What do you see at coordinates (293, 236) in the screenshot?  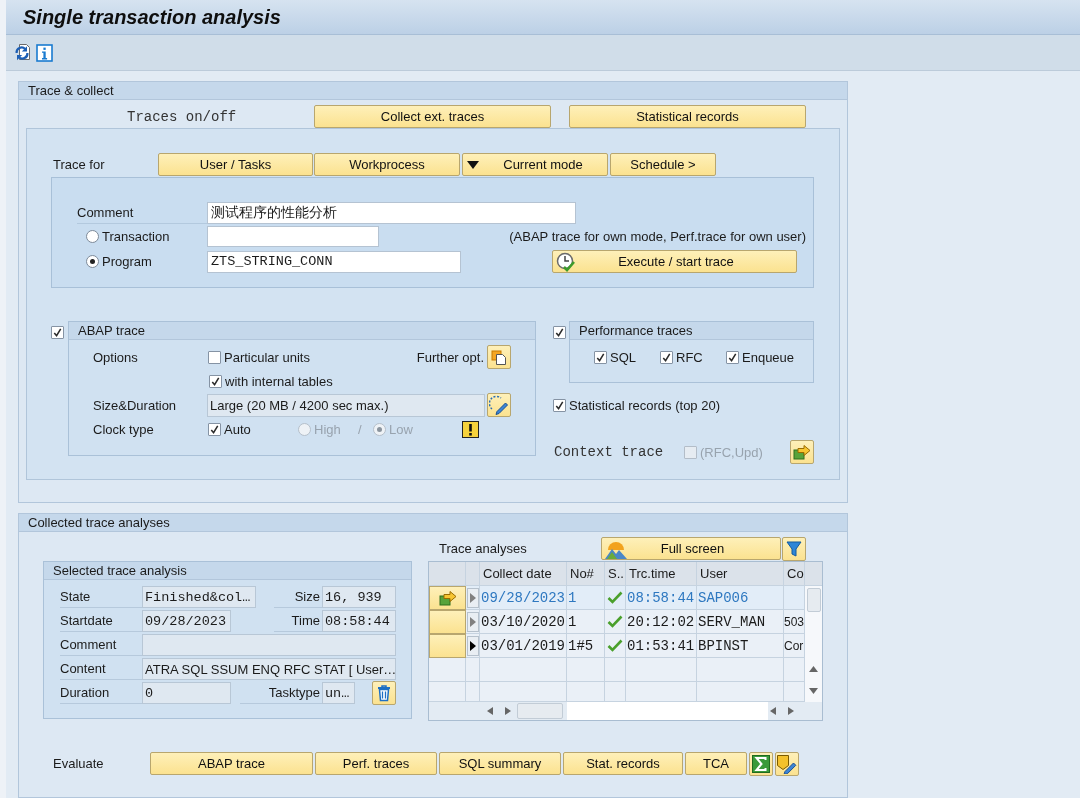 I see `input-field` at bounding box center [293, 236].